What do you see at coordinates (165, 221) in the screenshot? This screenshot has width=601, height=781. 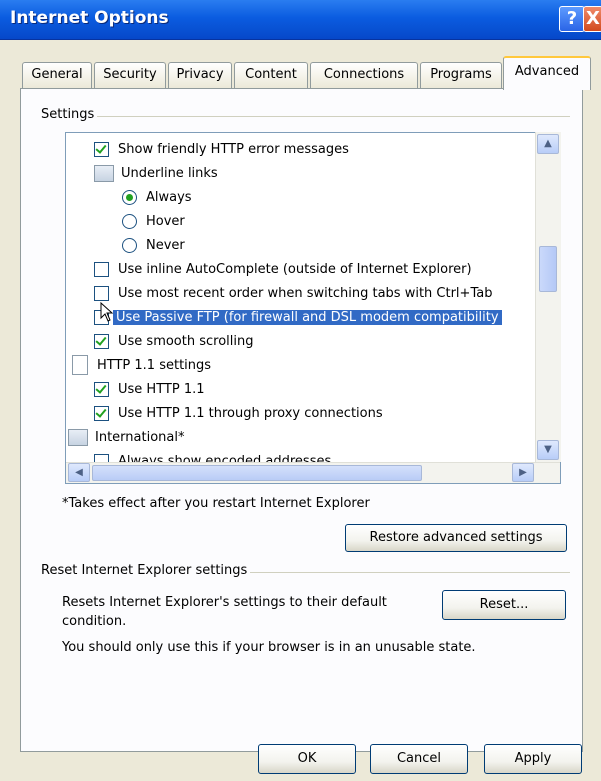 I see `option-label: Hover` at bounding box center [165, 221].